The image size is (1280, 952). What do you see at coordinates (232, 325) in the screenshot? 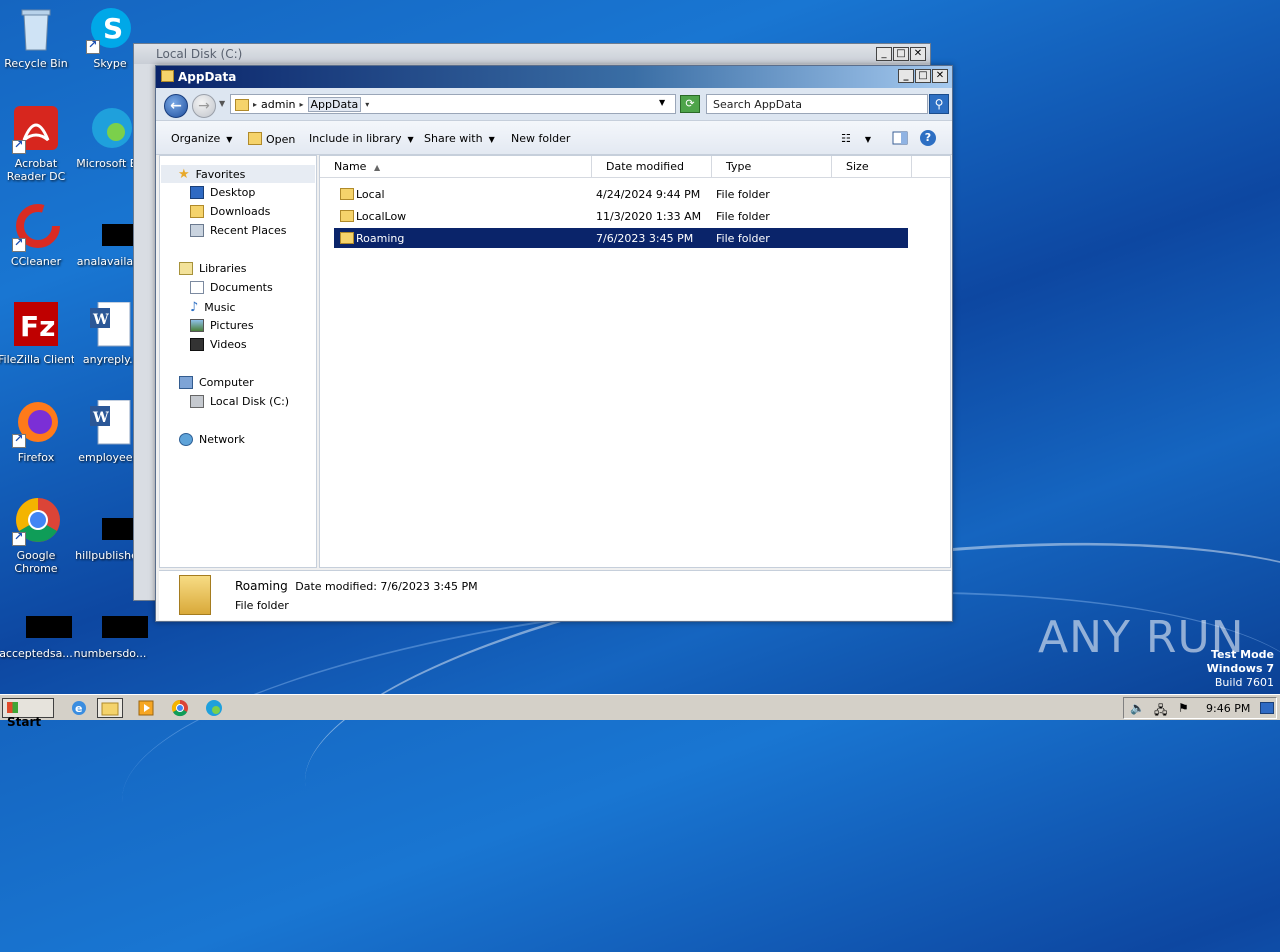
I see `nav-label: Pictures` at bounding box center [232, 325].